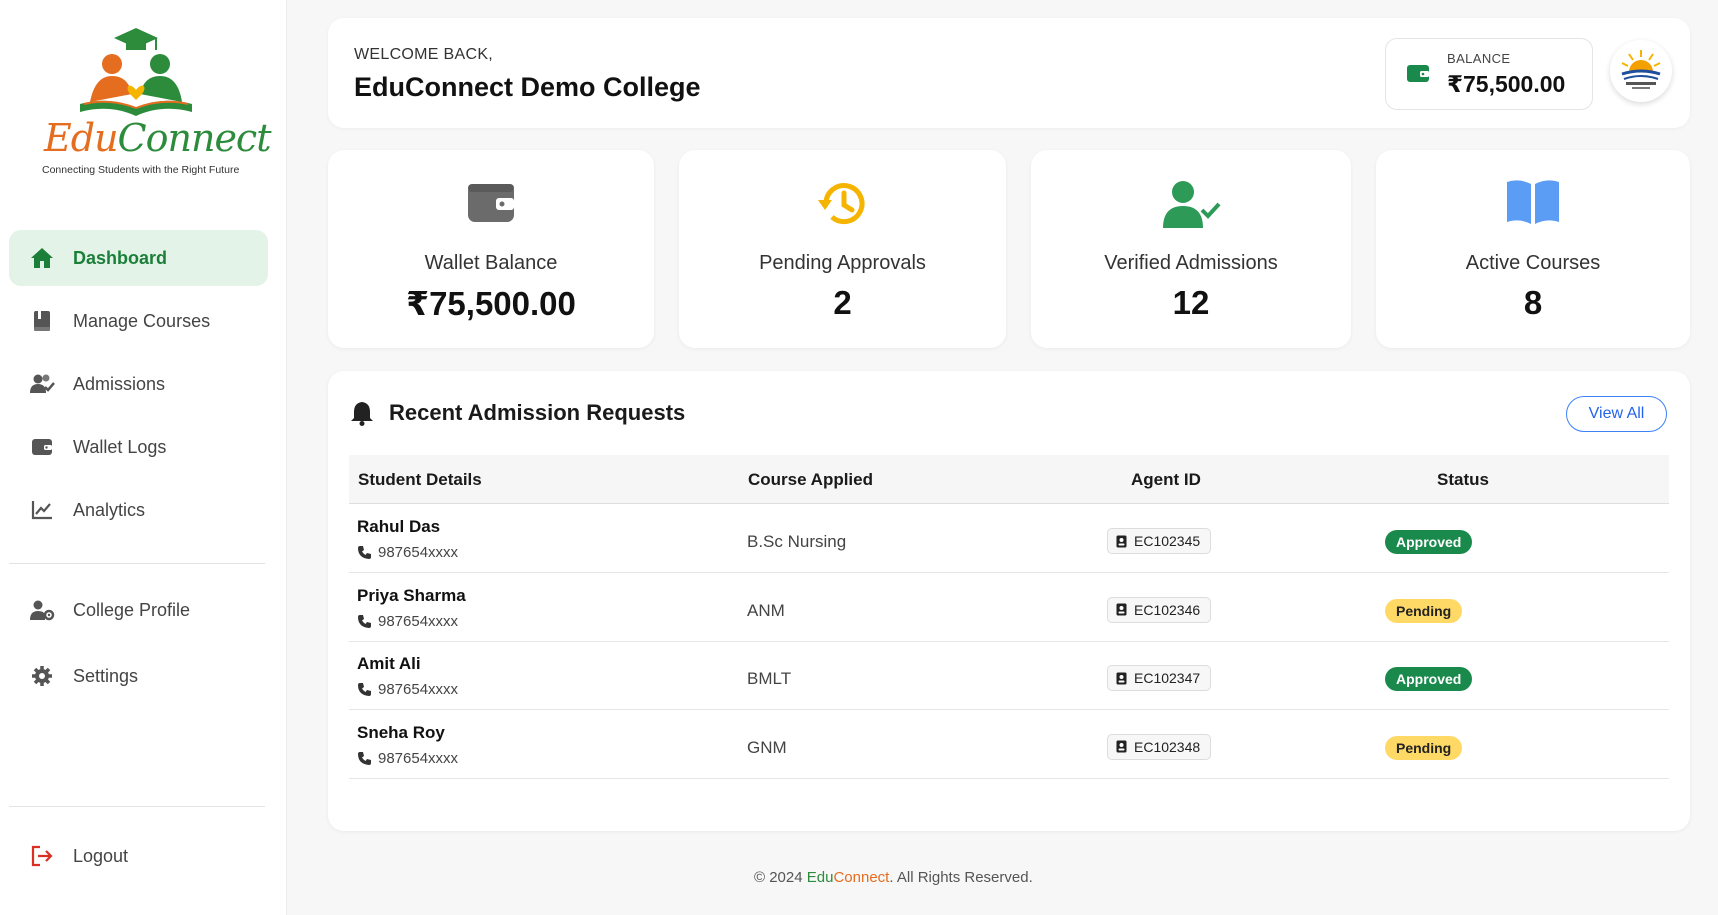  Describe the element at coordinates (138, 646) in the screenshot. I see `sidebar-secondary-nav: College Profile Settings` at that location.